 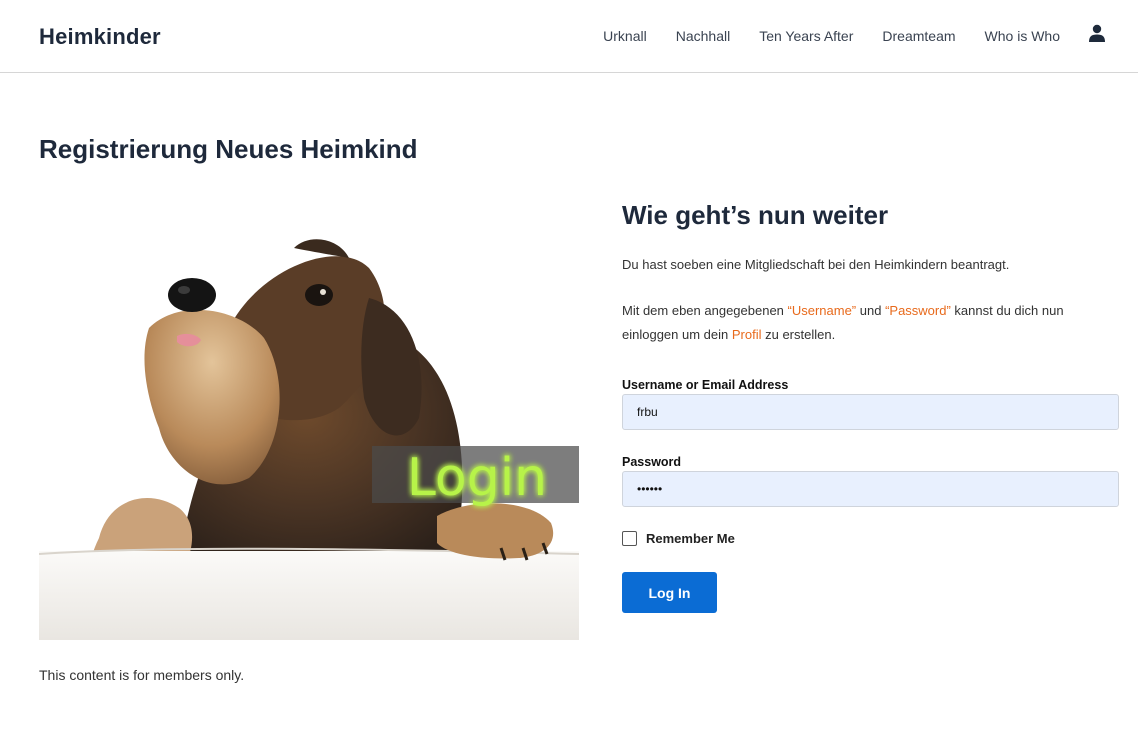 I want to click on profil-link: Profil, so click(x=747, y=334).